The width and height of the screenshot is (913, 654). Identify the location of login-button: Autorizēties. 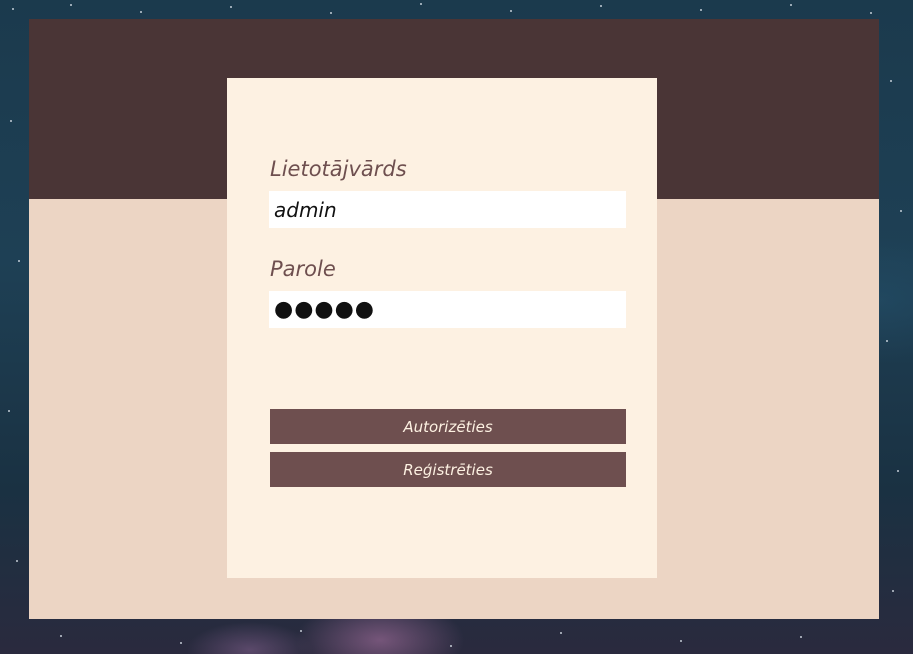
(448, 426).